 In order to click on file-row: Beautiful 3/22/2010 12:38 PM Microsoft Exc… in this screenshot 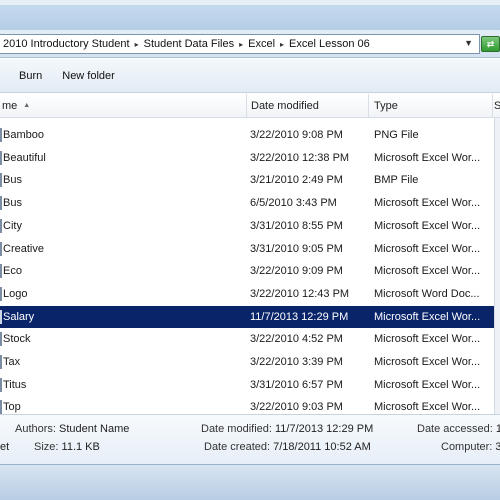, I will do `click(247, 158)`.